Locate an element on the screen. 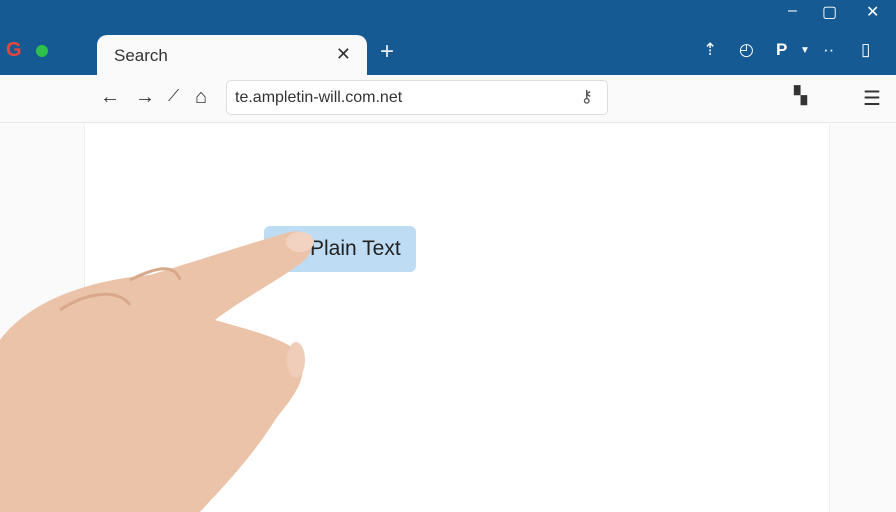 The width and height of the screenshot is (896, 512). dropdown-icon: ▼ is located at coordinates (805, 50).